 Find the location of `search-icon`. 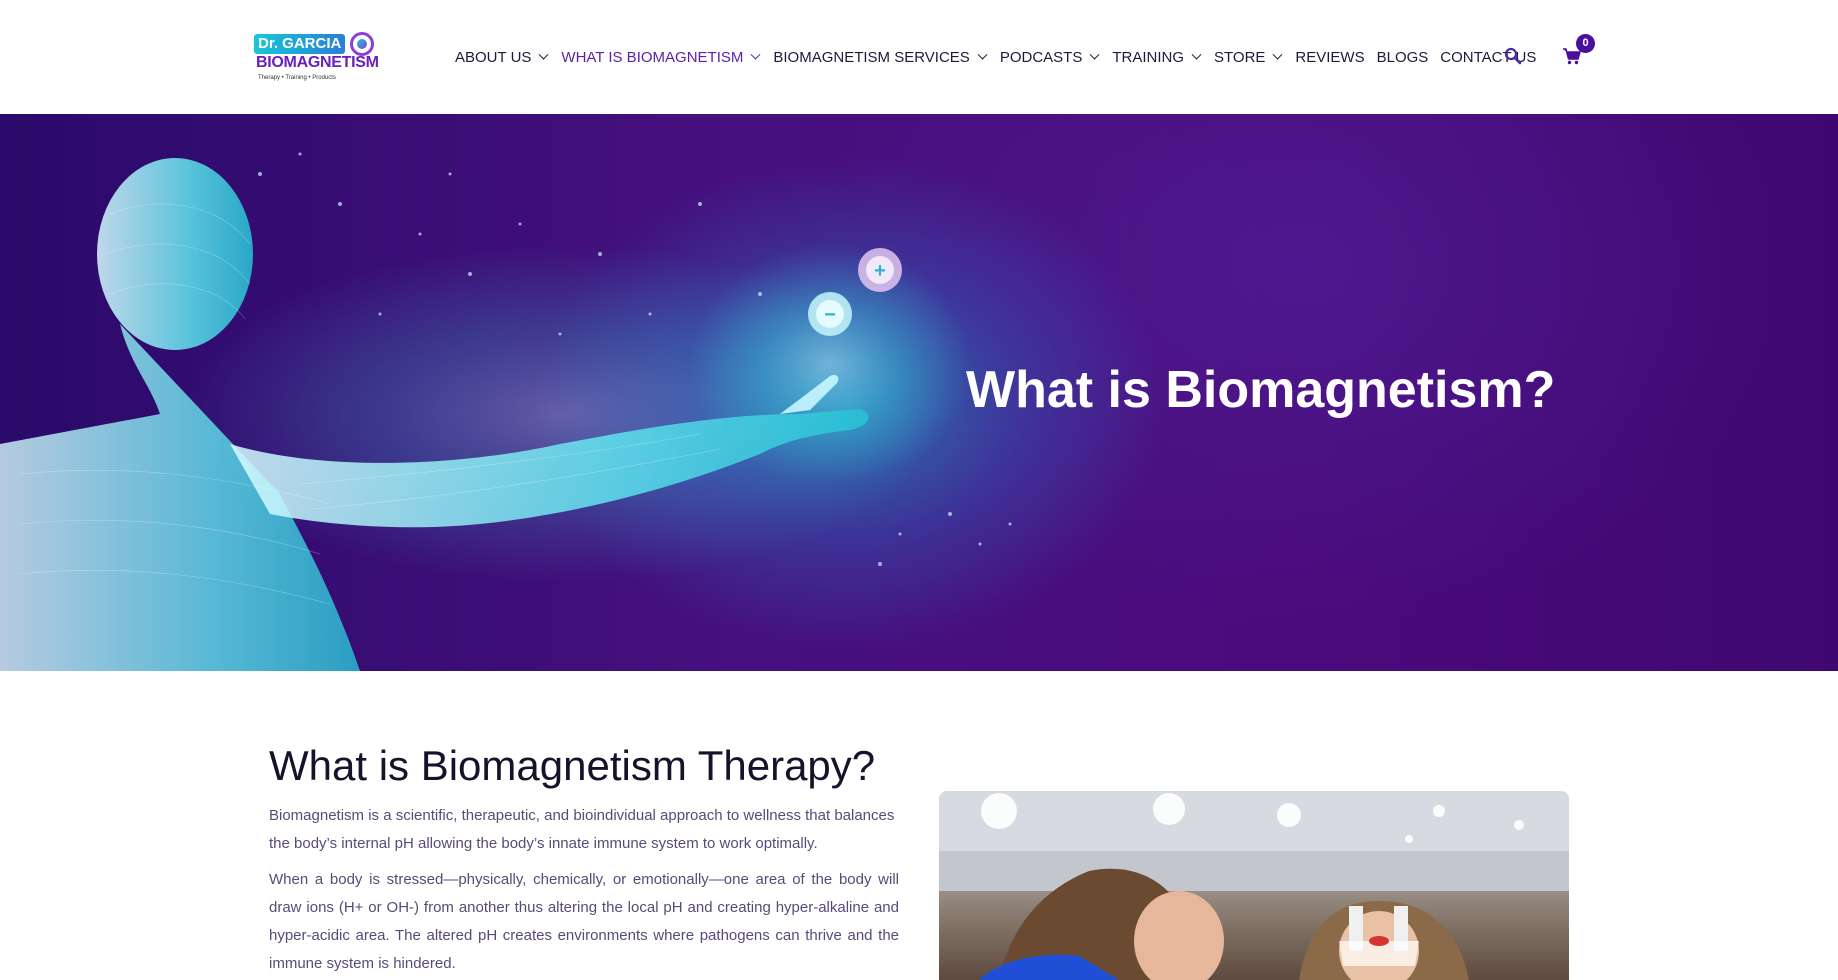

search-icon is located at coordinates (1513, 56).